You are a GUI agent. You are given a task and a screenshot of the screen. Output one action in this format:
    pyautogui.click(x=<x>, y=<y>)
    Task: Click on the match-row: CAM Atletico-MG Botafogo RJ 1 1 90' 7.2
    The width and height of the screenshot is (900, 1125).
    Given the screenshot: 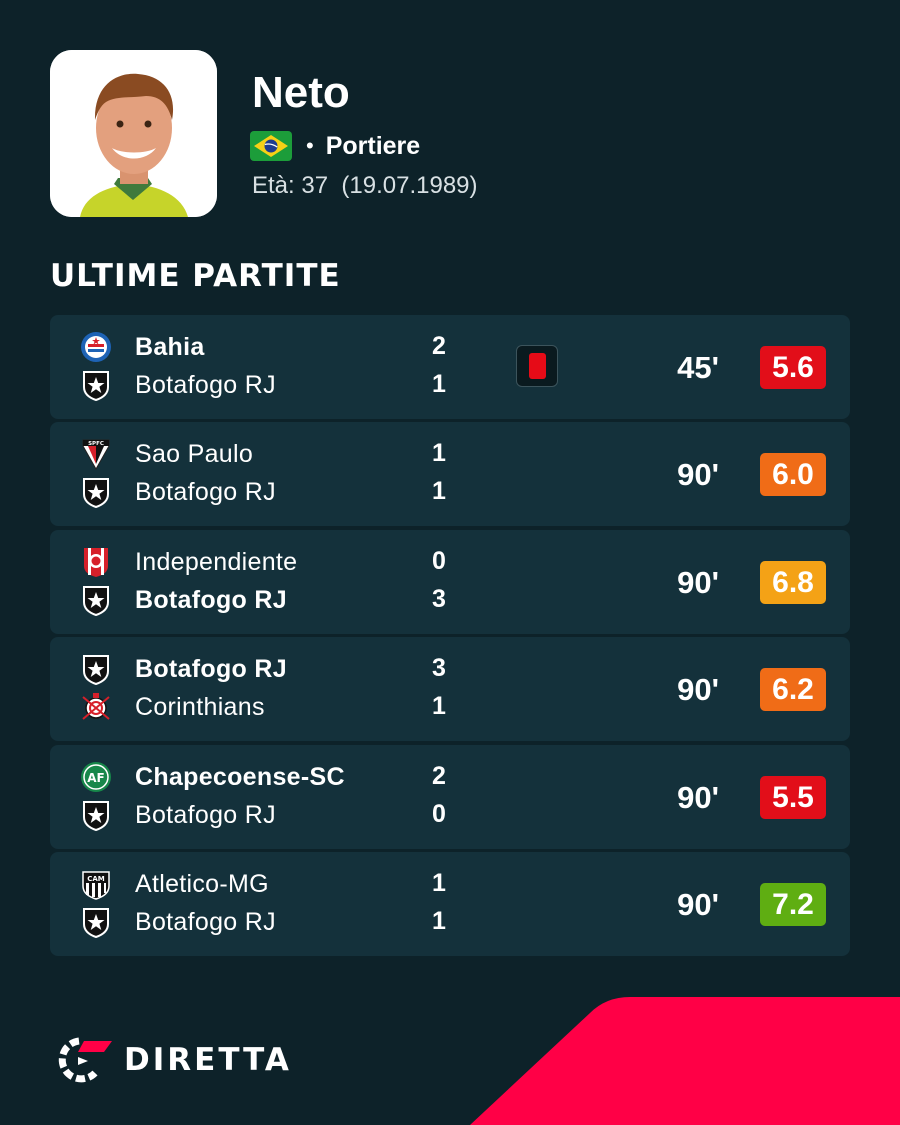 What is the action you would take?
    pyautogui.click(x=450, y=904)
    